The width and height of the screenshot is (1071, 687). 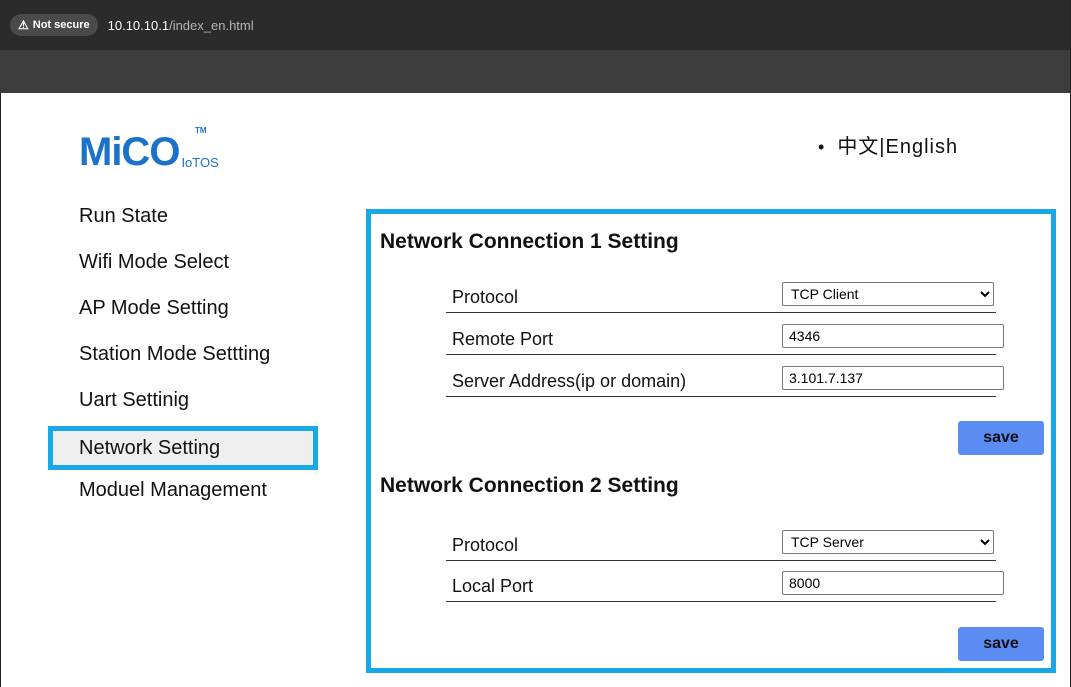 I want to click on url-text: 10.10.10.1/index_en.html, so click(x=181, y=25).